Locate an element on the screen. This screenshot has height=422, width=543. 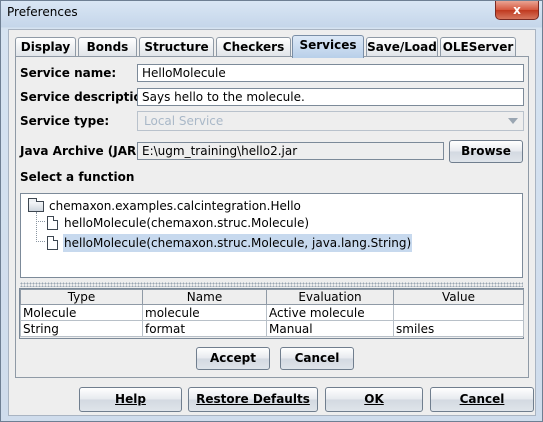
panel-cancel-button: Cancel is located at coordinates (317, 358).